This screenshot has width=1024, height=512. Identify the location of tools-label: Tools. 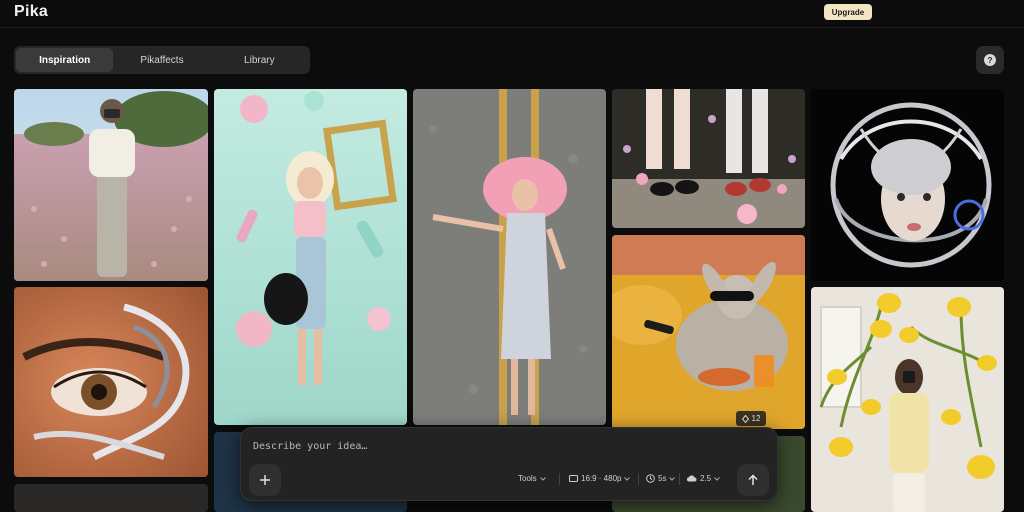
(527, 478).